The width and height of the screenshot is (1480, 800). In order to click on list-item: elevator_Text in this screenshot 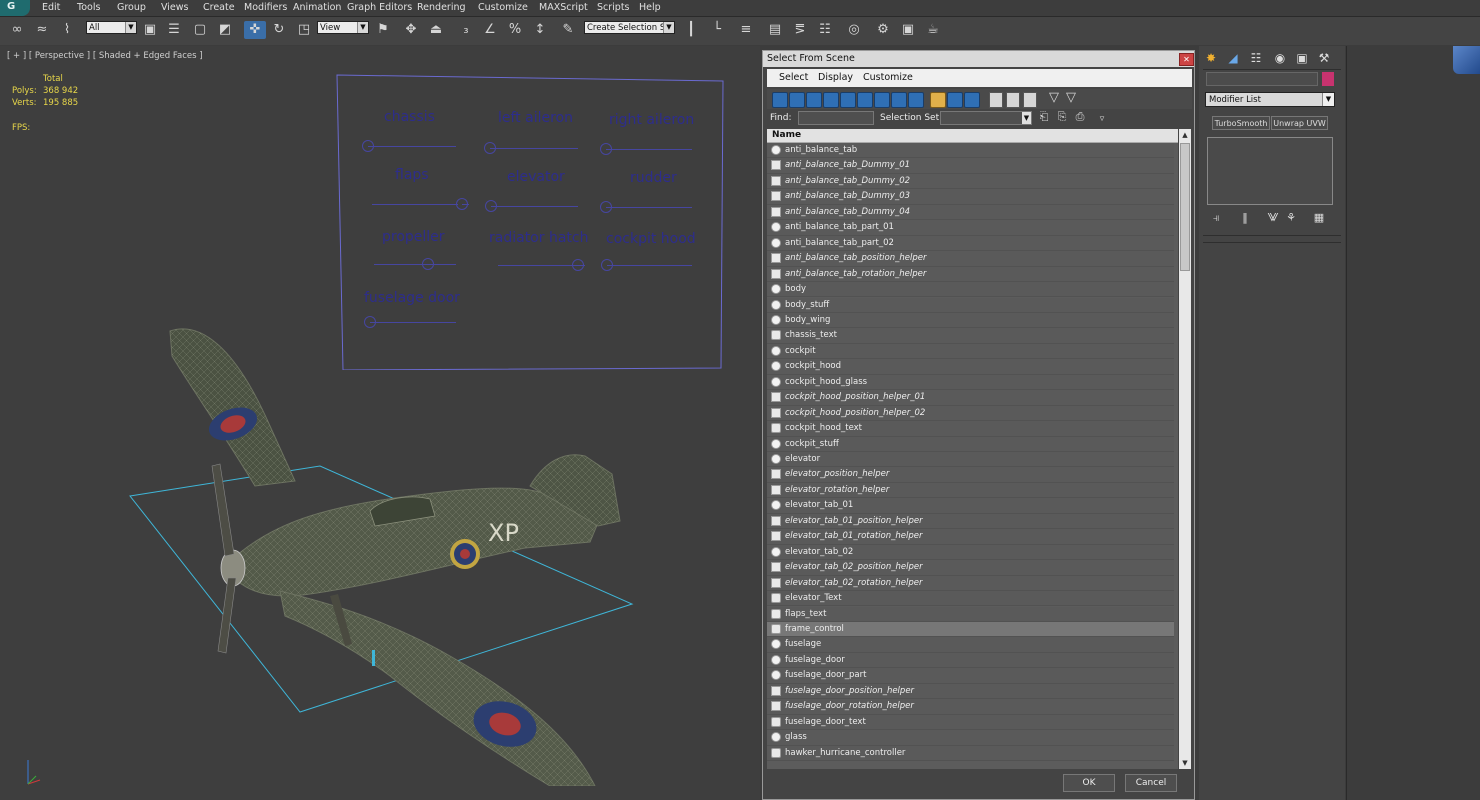, I will do `click(970, 599)`.